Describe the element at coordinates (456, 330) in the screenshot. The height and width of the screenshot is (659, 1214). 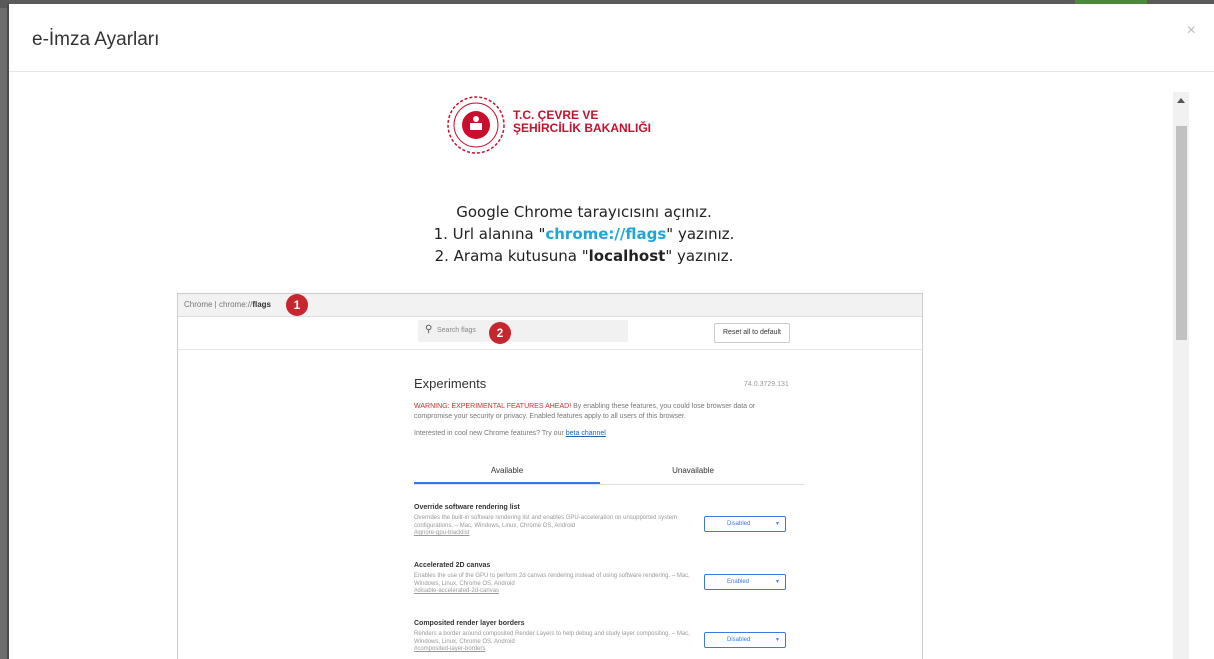
I see `search-placeholder: Search flags` at that location.